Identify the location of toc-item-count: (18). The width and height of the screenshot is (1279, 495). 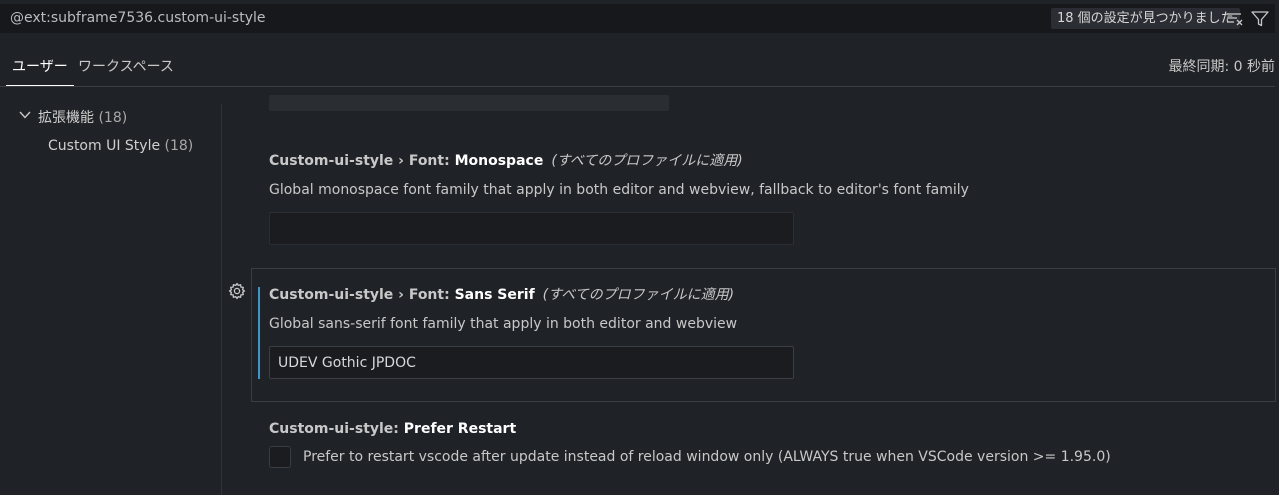
(179, 146).